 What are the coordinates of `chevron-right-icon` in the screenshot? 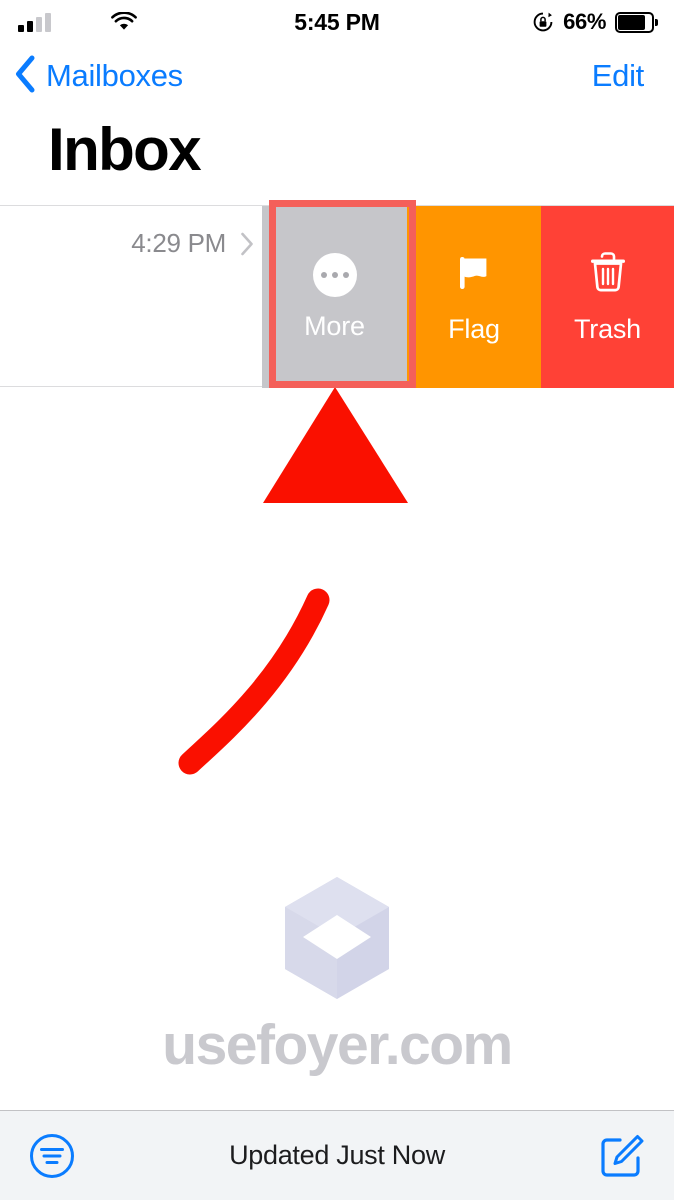 It's located at (247, 244).